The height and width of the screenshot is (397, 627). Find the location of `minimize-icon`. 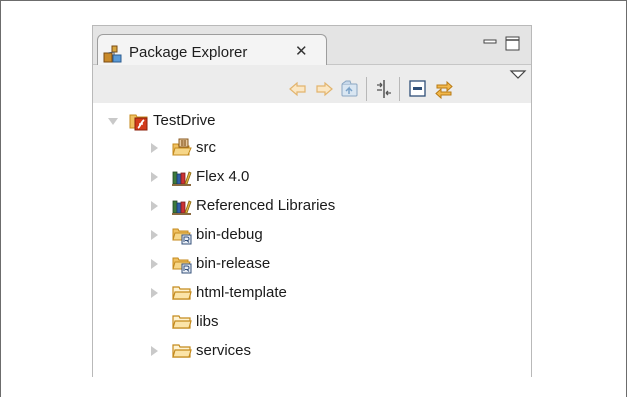

minimize-icon is located at coordinates (490, 43).